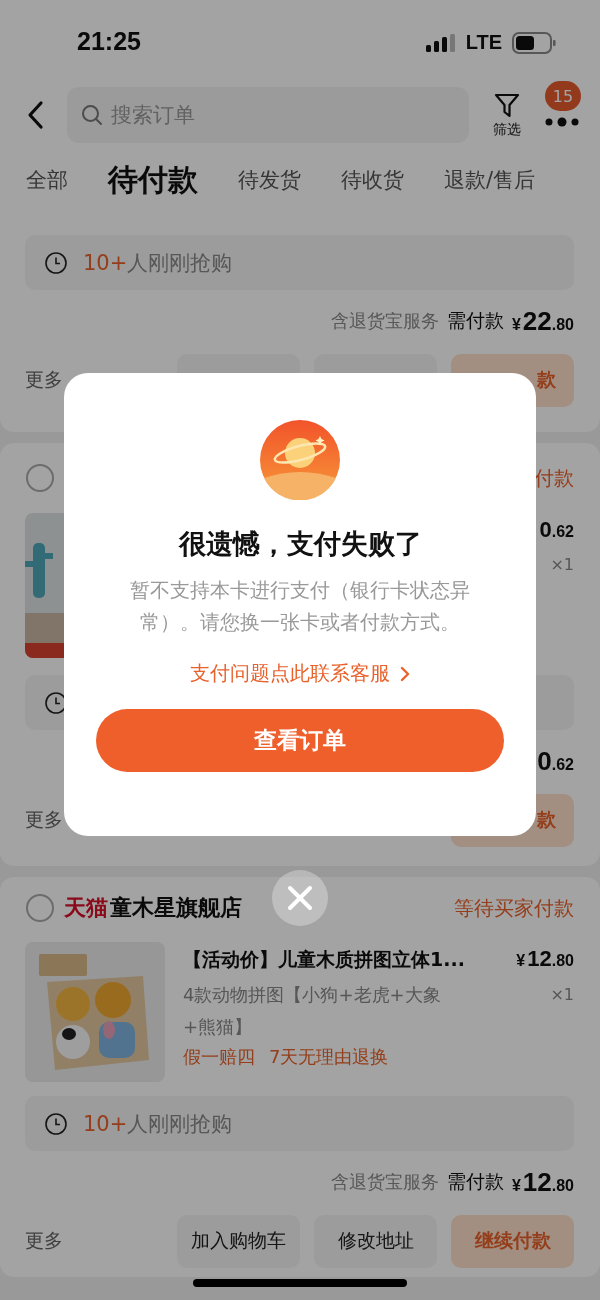  I want to click on signal-icon, so click(440, 42).